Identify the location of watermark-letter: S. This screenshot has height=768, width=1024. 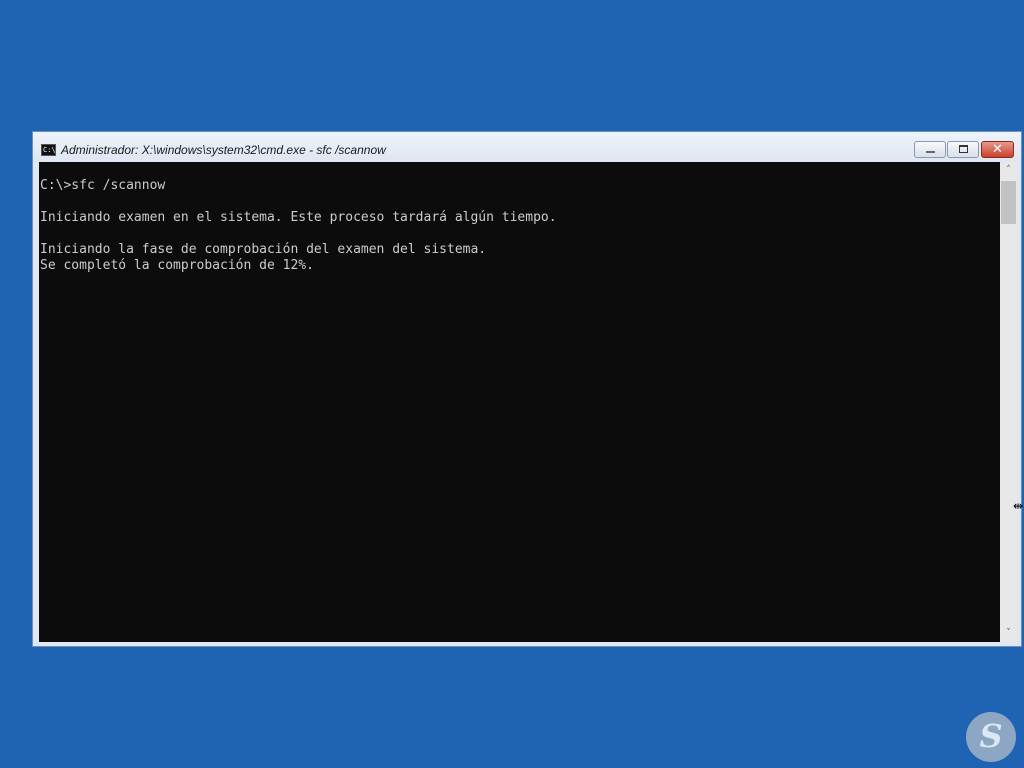
(991, 736).